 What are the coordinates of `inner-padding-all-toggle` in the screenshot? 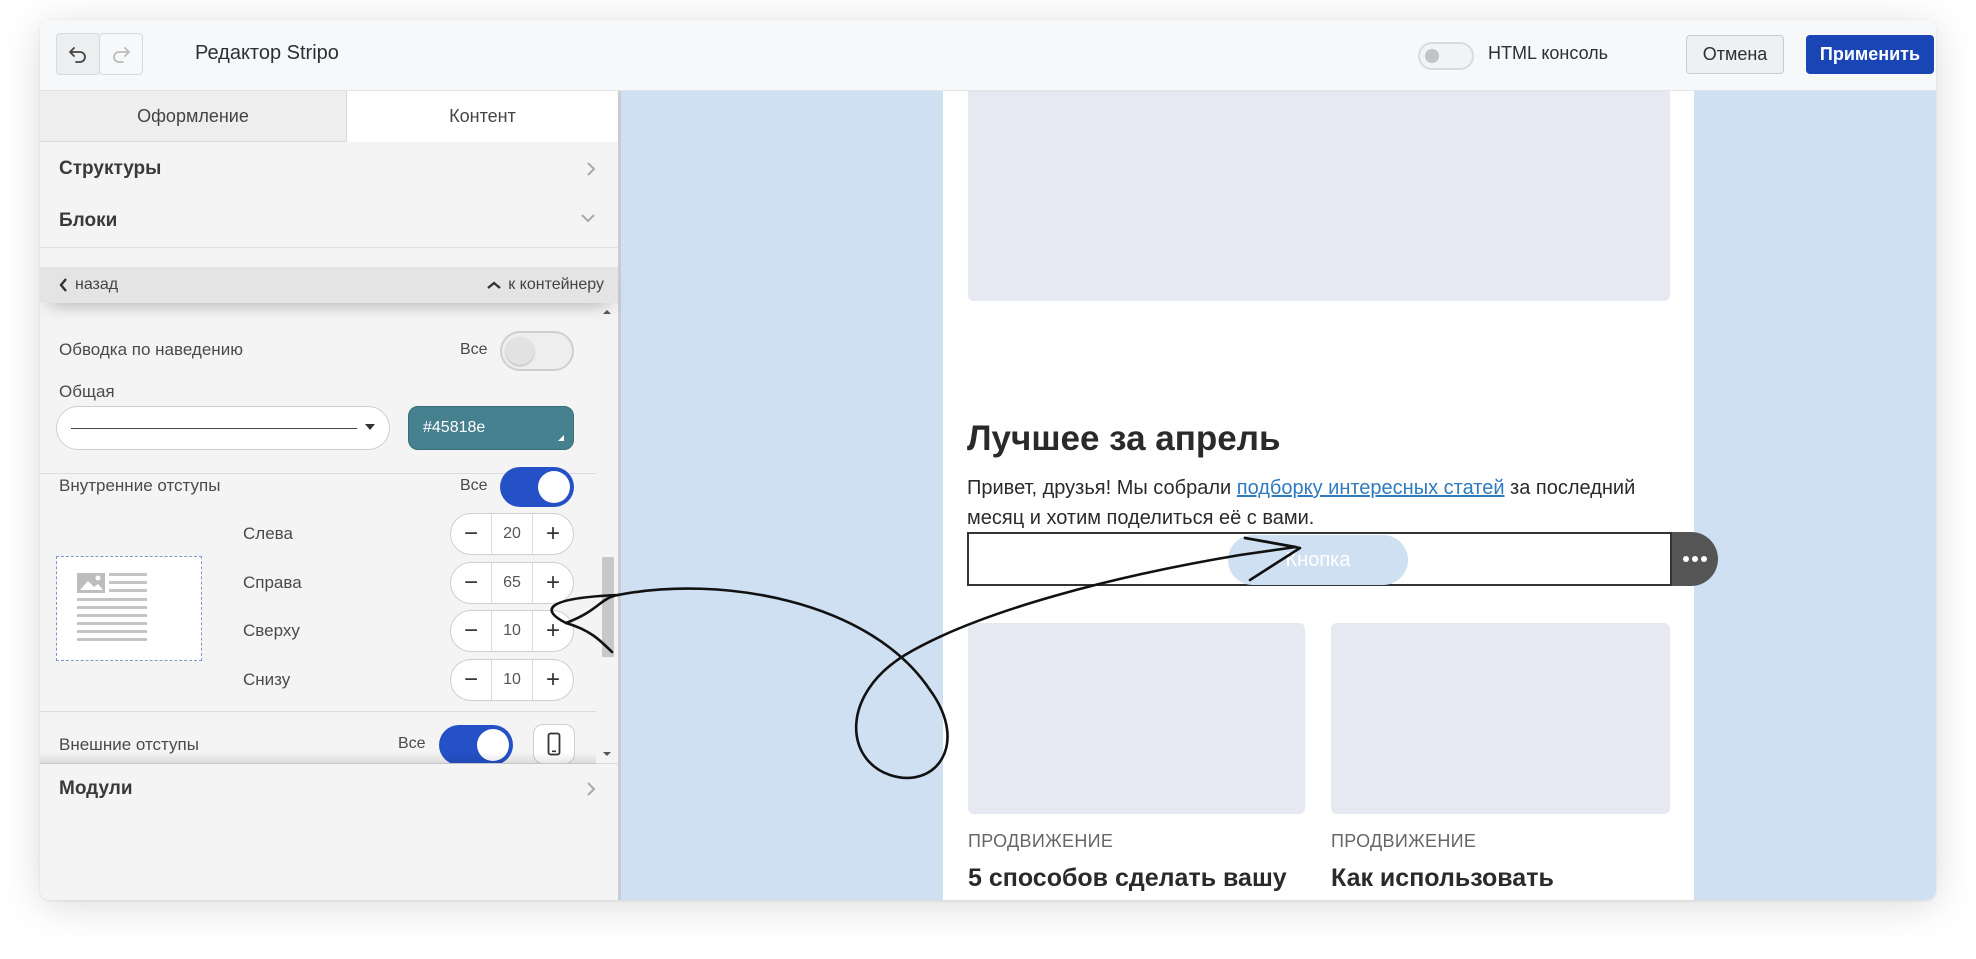 It's located at (537, 487).